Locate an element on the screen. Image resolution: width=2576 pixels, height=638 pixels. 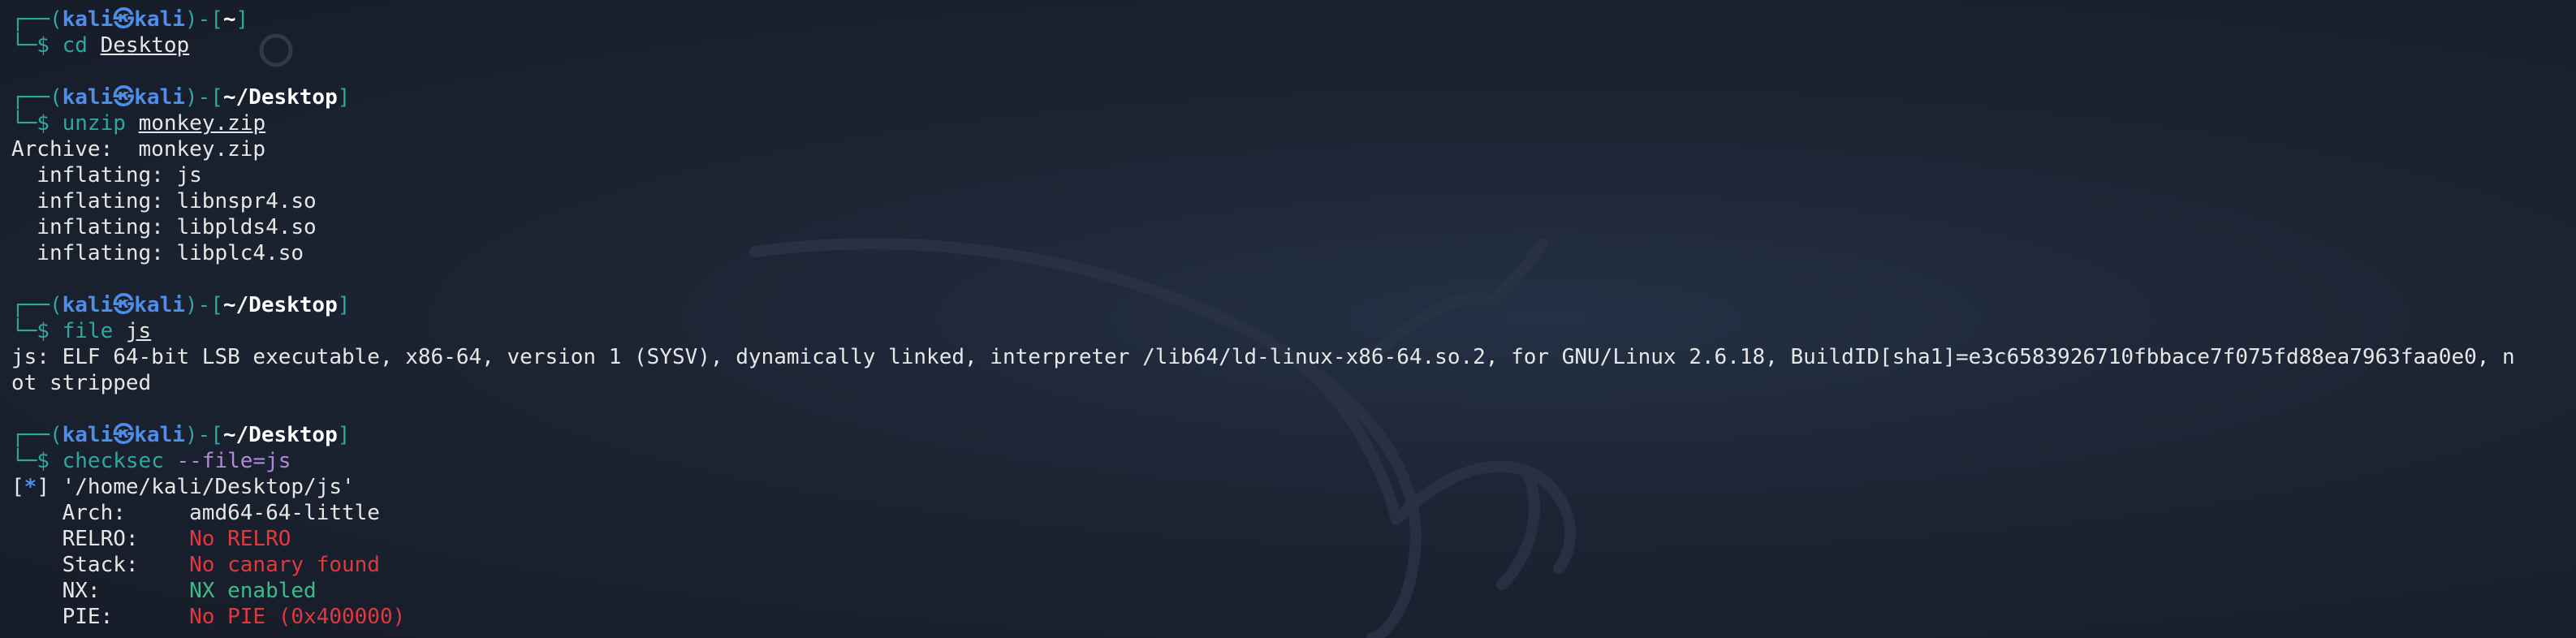
command-name: file is located at coordinates (88, 331).